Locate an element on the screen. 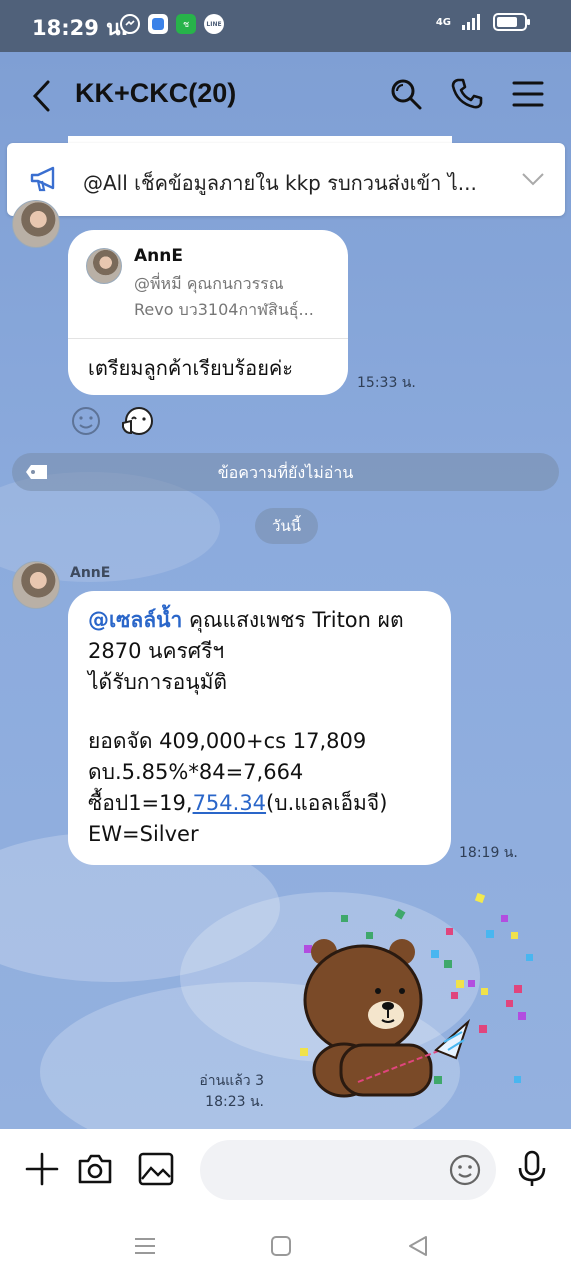 Image resolution: width=571 pixels, height=1280 pixels. unread-separator: ข้อความที่ยังไม่อ่าน is located at coordinates (285, 472).